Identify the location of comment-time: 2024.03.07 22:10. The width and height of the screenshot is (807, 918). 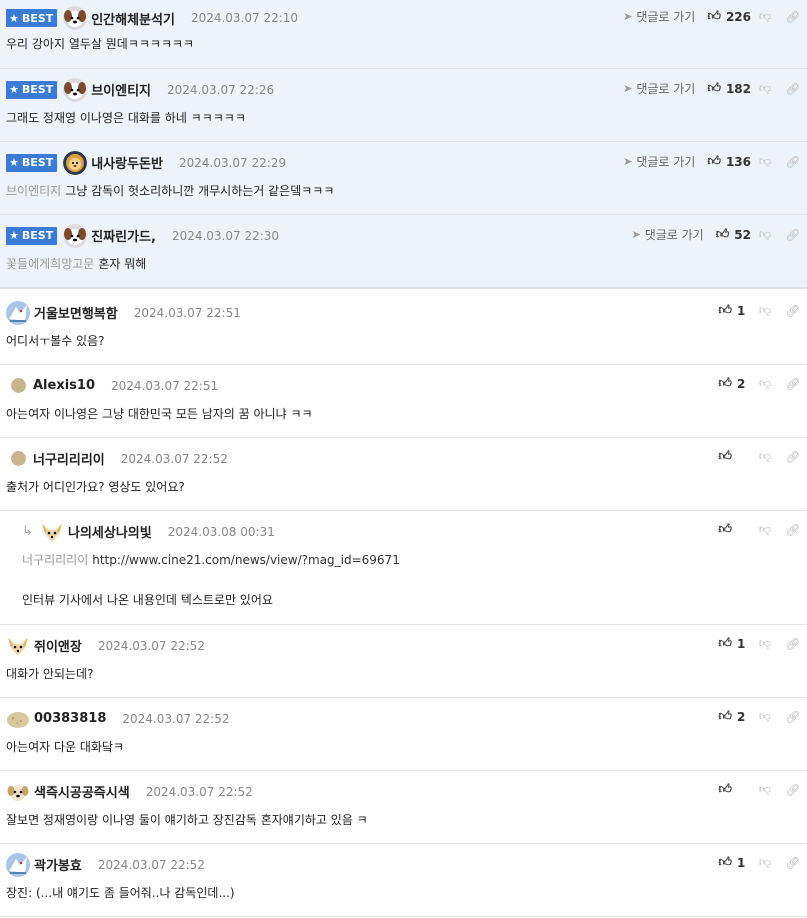
(244, 18).